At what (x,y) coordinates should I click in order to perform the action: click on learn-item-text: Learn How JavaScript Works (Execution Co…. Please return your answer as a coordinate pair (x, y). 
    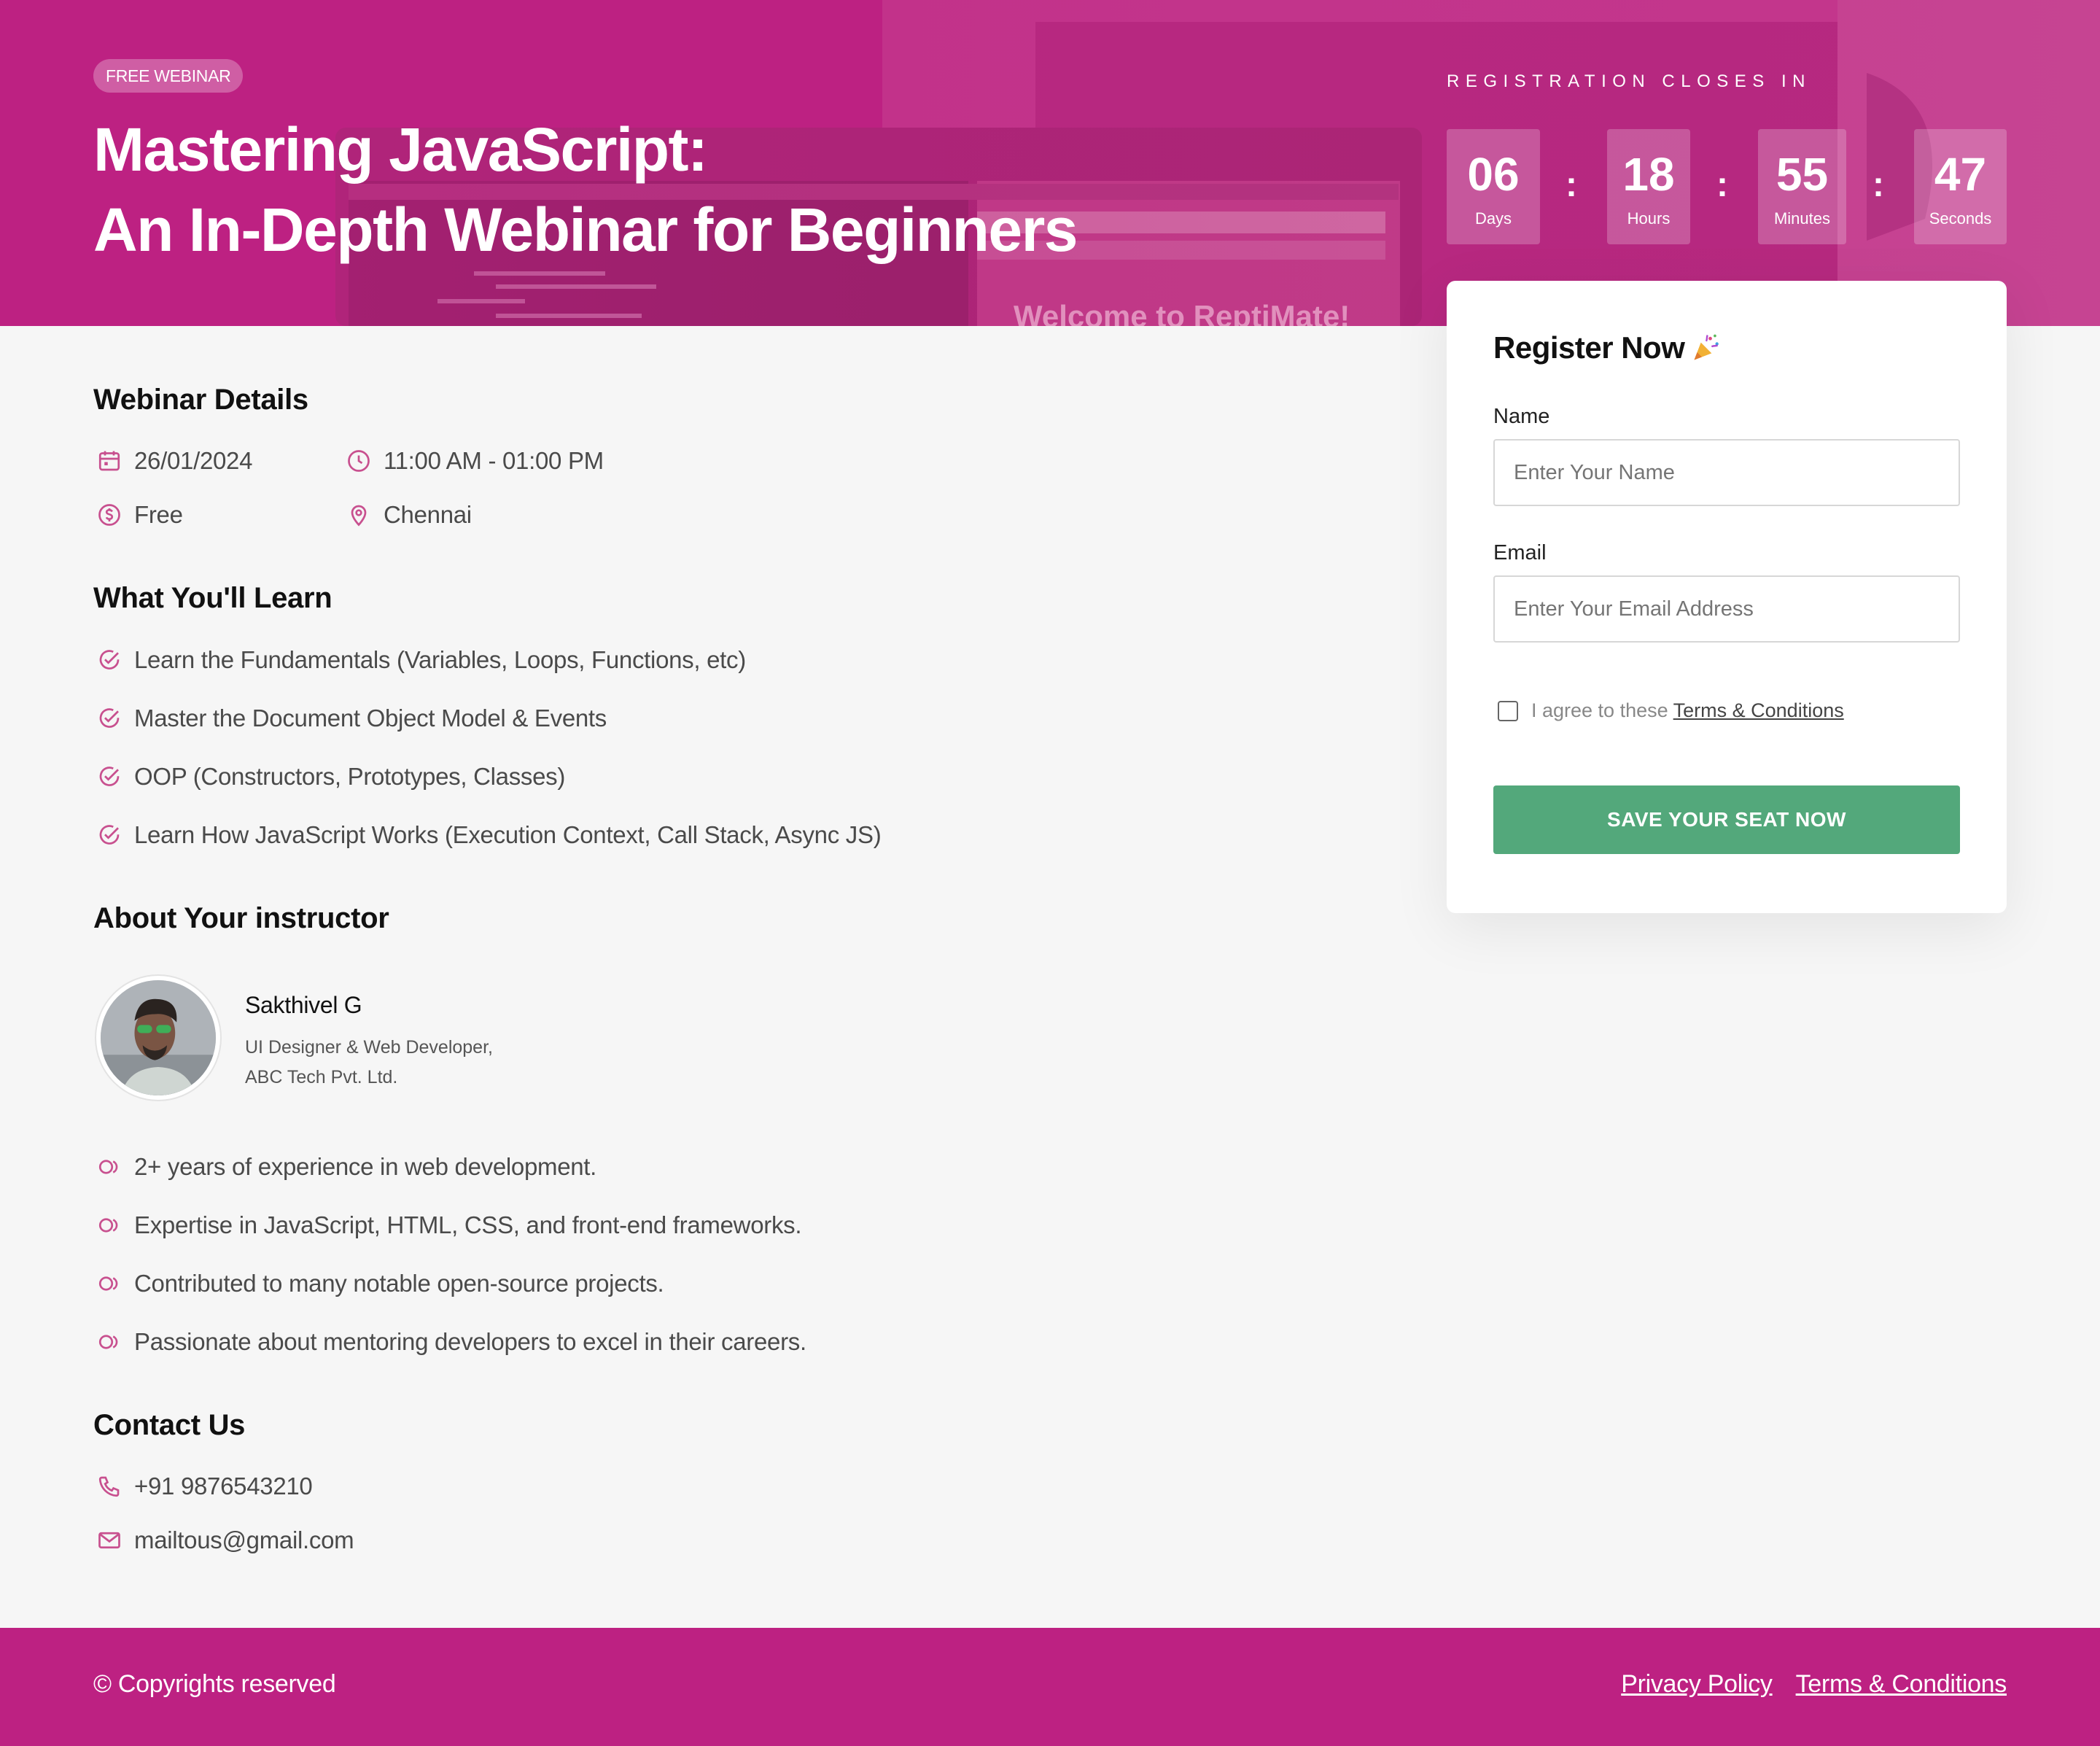
    Looking at the image, I should click on (508, 834).